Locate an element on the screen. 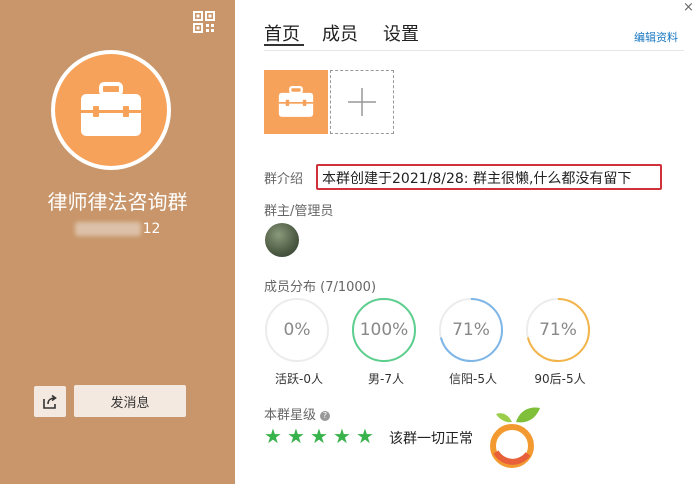 Image resolution: width=693 pixels, height=484 pixels. admins-label: 群主/管理员 is located at coordinates (299, 211).